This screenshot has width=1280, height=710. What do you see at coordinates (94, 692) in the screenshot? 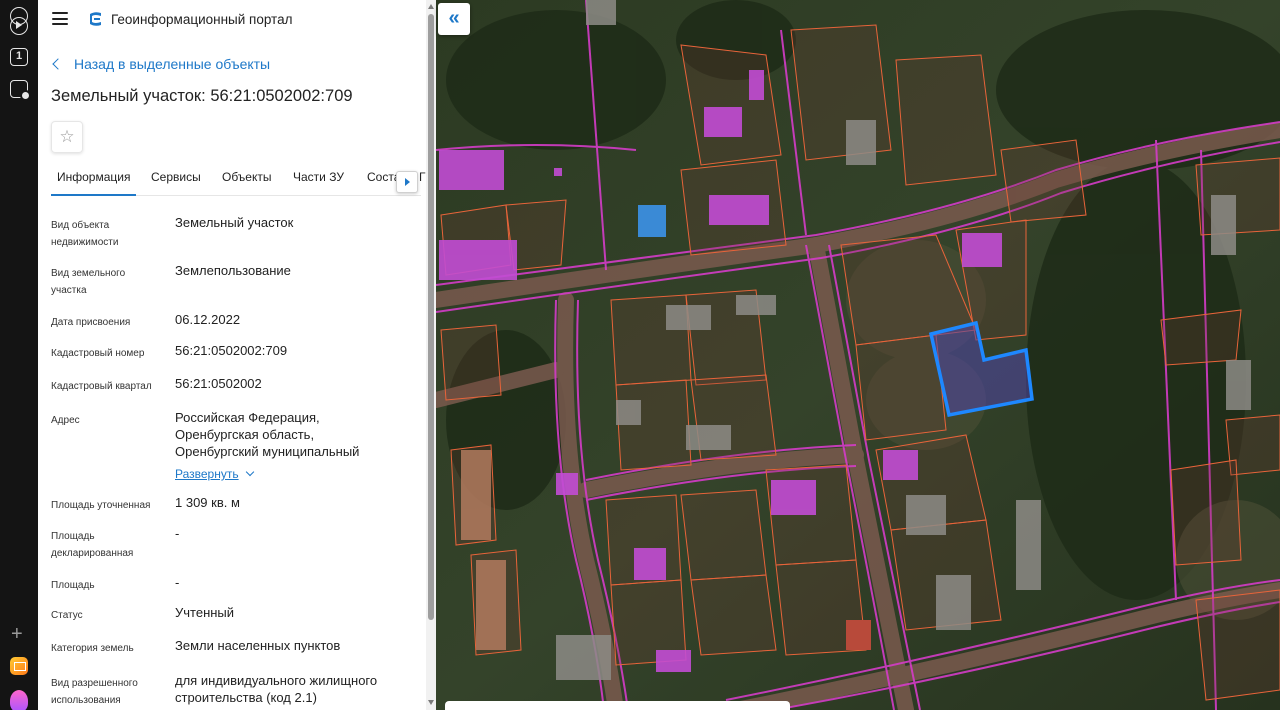
I see `info-label: Вид разрешенного использования` at bounding box center [94, 692].